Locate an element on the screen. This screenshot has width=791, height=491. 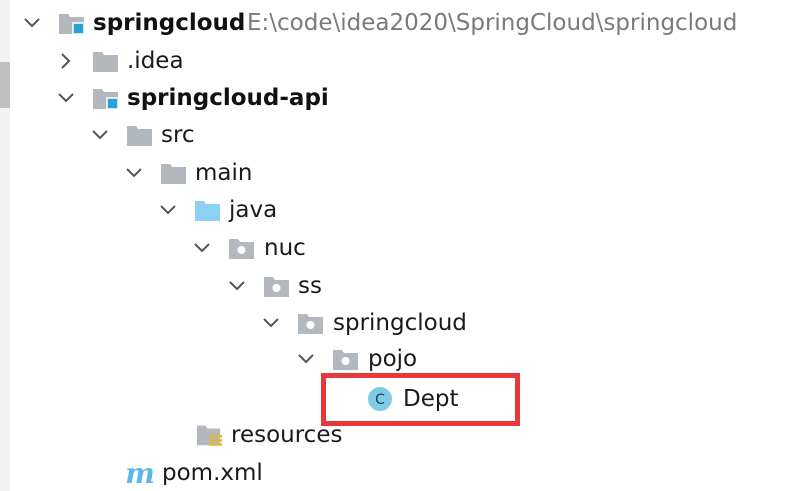
tree-row-pojo: pojo is located at coordinates (208, 359).